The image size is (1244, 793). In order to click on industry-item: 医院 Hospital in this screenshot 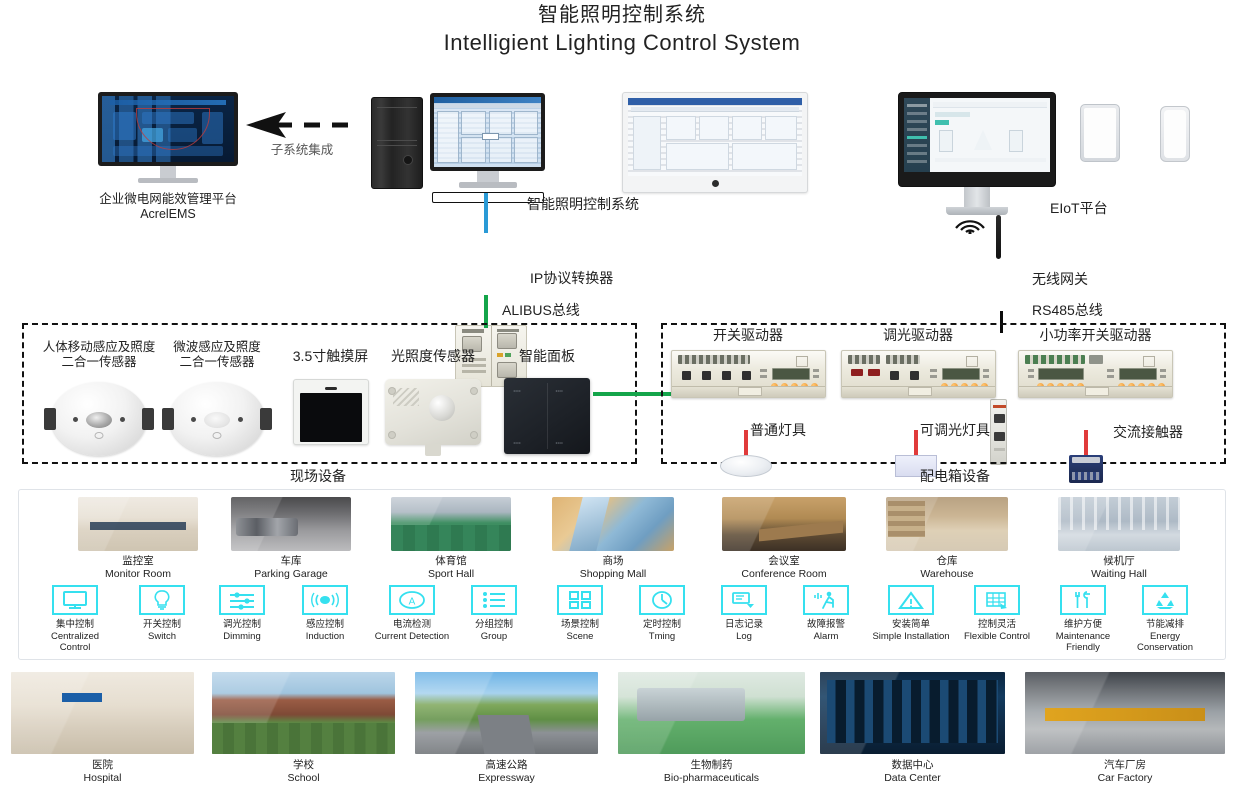, I will do `click(102, 728)`.